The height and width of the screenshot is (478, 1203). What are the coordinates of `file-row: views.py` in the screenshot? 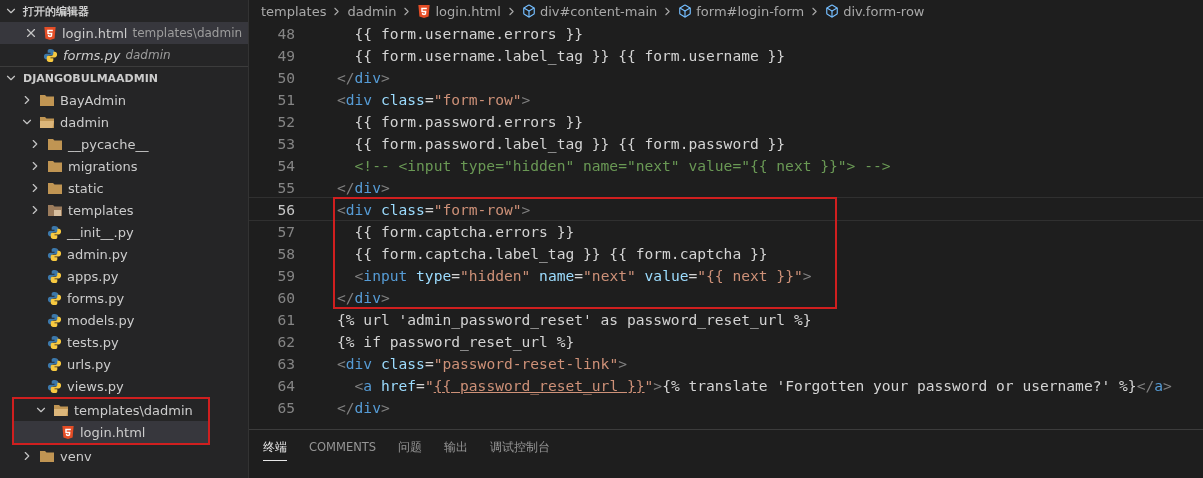 It's located at (124, 386).